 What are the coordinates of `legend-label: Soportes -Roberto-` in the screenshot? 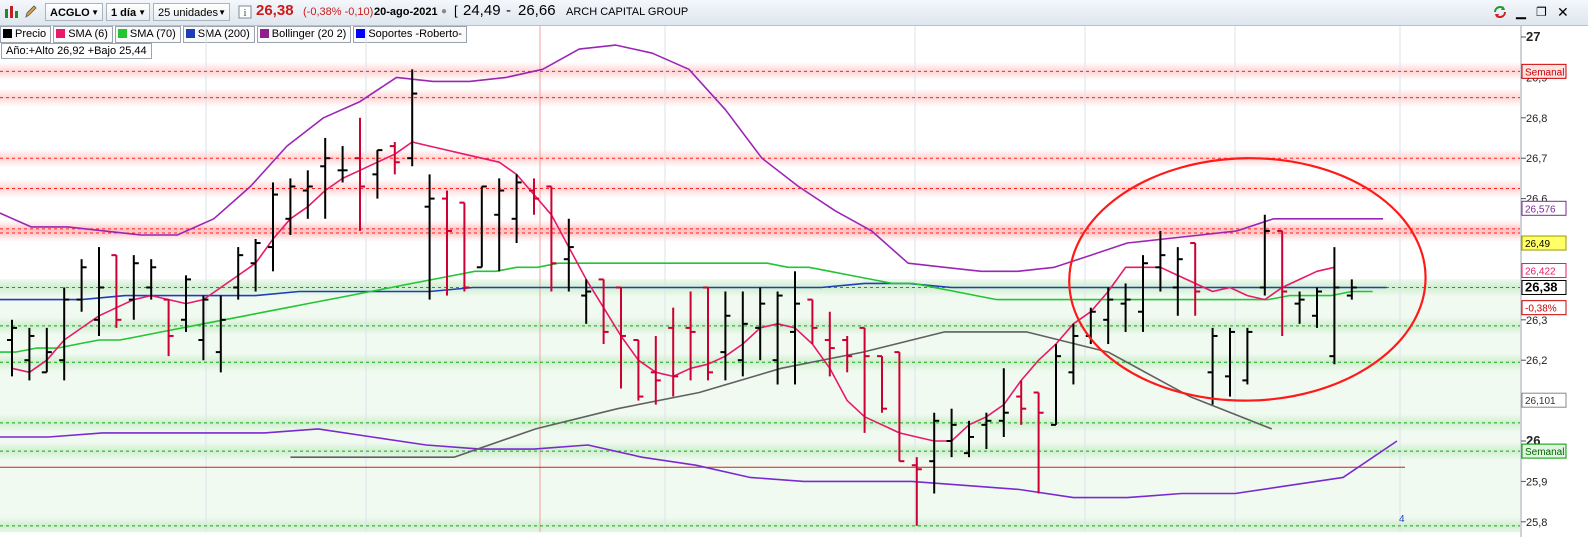 It's located at (415, 34).